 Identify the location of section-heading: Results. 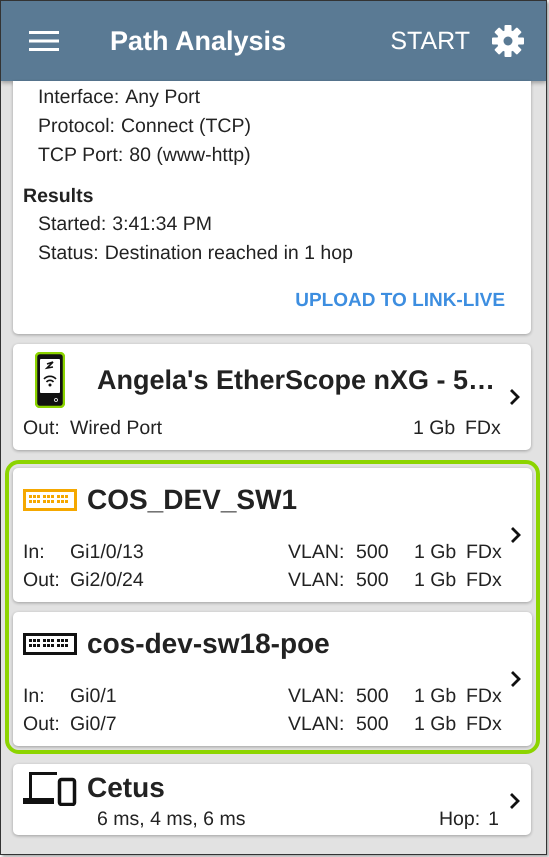
(58, 196).